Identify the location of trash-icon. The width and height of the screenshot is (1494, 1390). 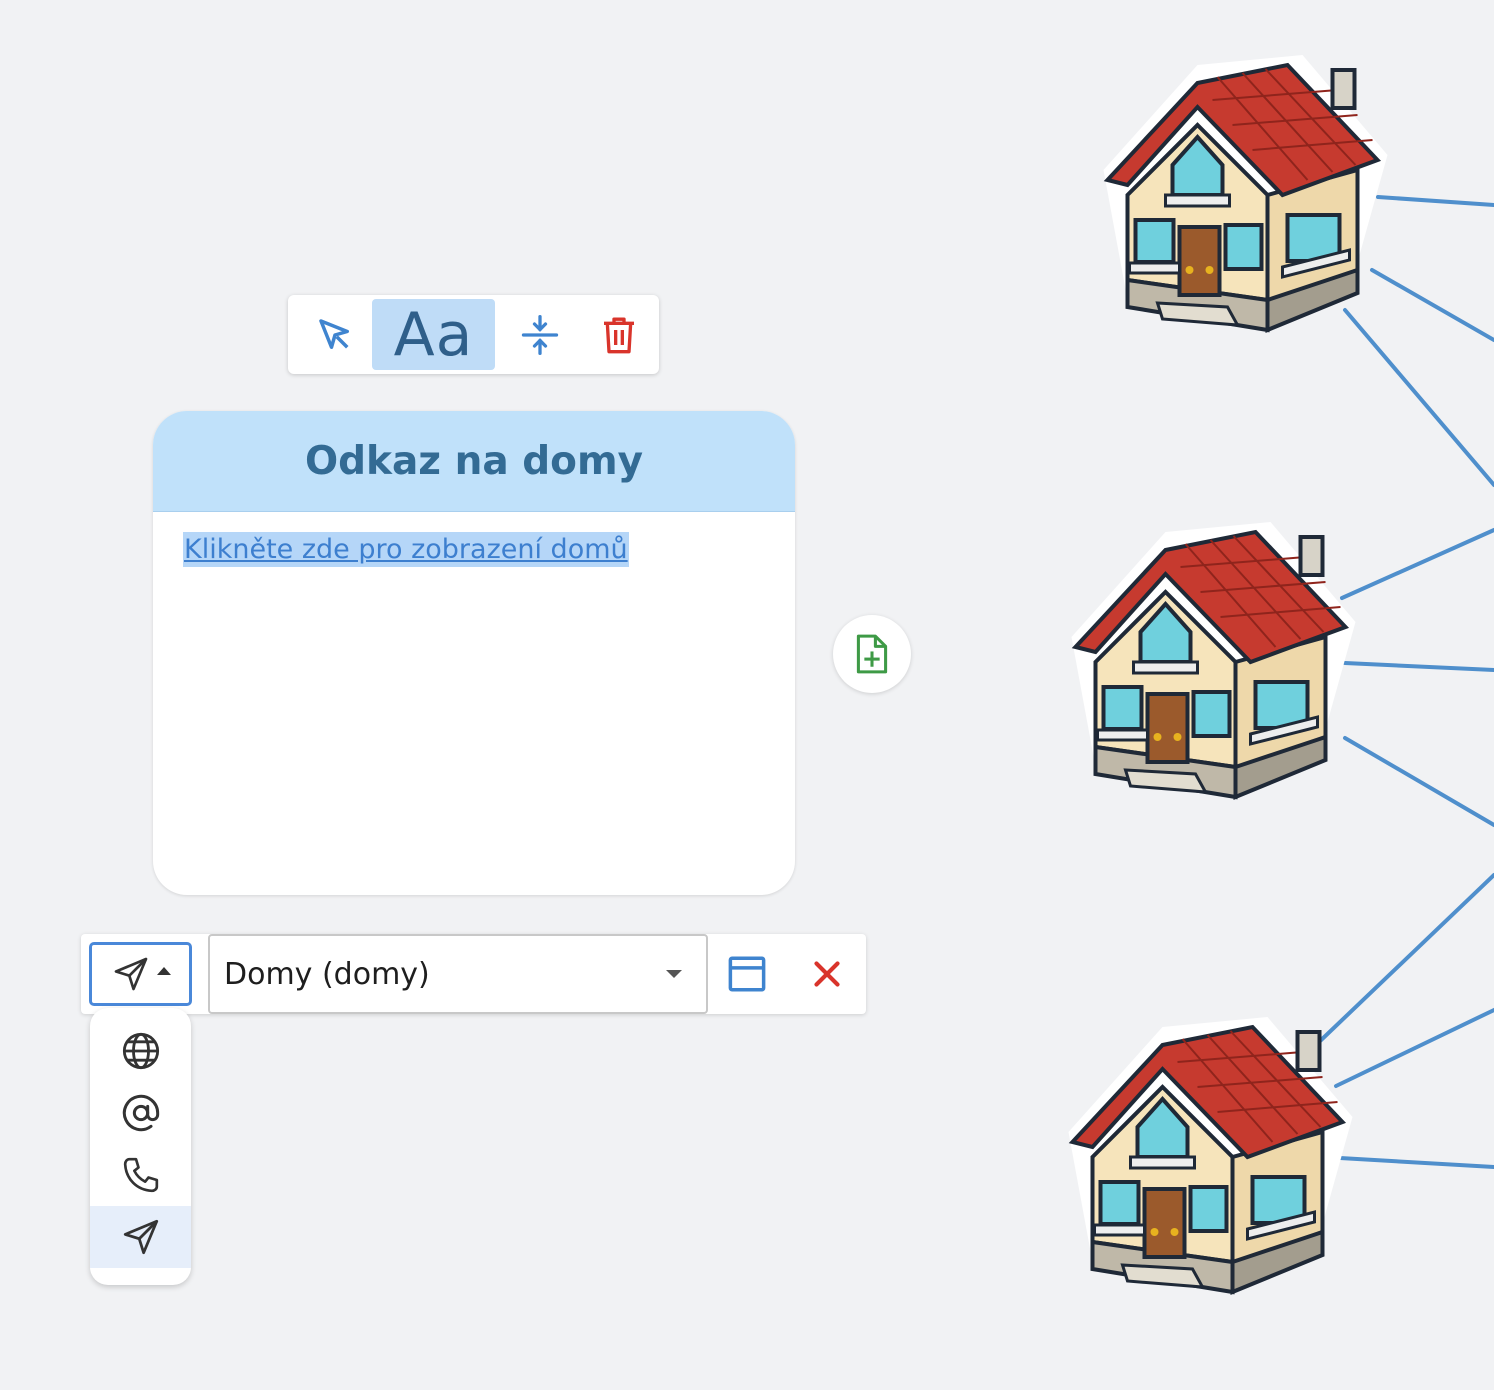
(619, 335).